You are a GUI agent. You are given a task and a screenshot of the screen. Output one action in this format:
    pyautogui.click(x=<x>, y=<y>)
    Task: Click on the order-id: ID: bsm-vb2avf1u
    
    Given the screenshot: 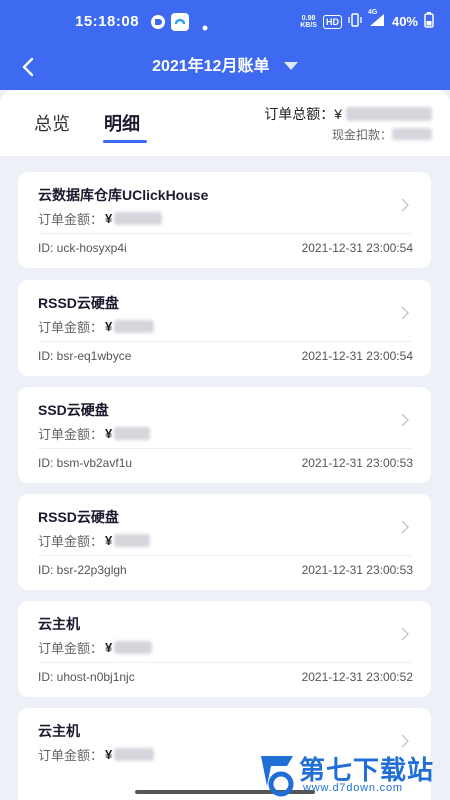 What is the action you would take?
    pyautogui.click(x=85, y=463)
    